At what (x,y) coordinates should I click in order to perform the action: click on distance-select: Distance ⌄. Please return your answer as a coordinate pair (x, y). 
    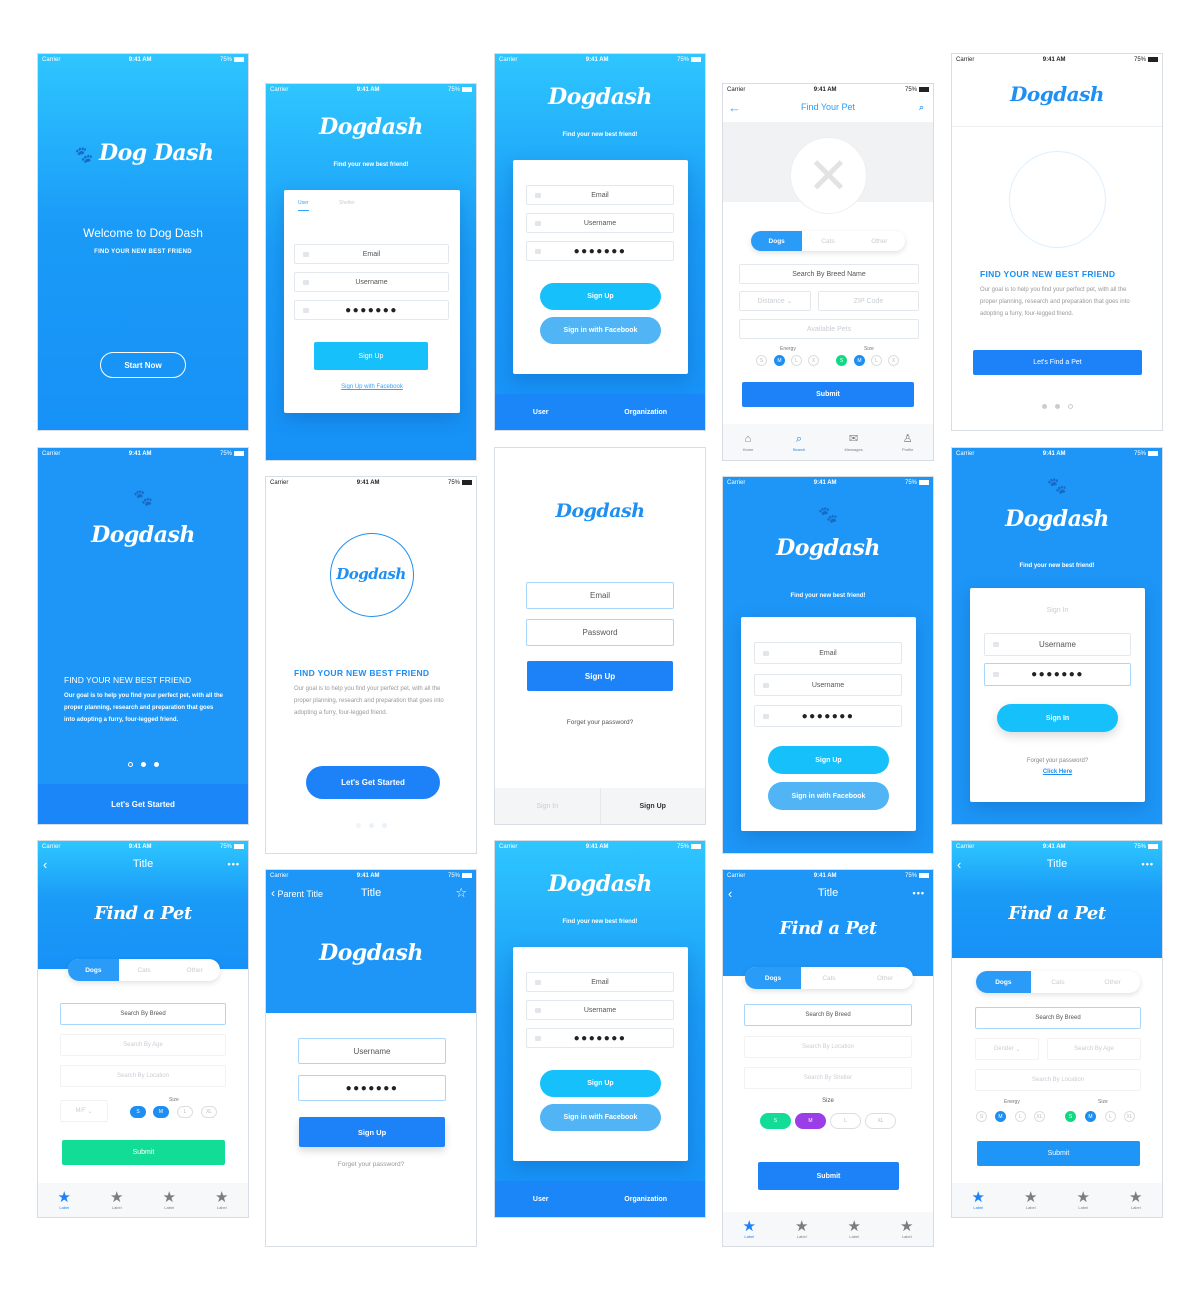
    Looking at the image, I should click on (775, 301).